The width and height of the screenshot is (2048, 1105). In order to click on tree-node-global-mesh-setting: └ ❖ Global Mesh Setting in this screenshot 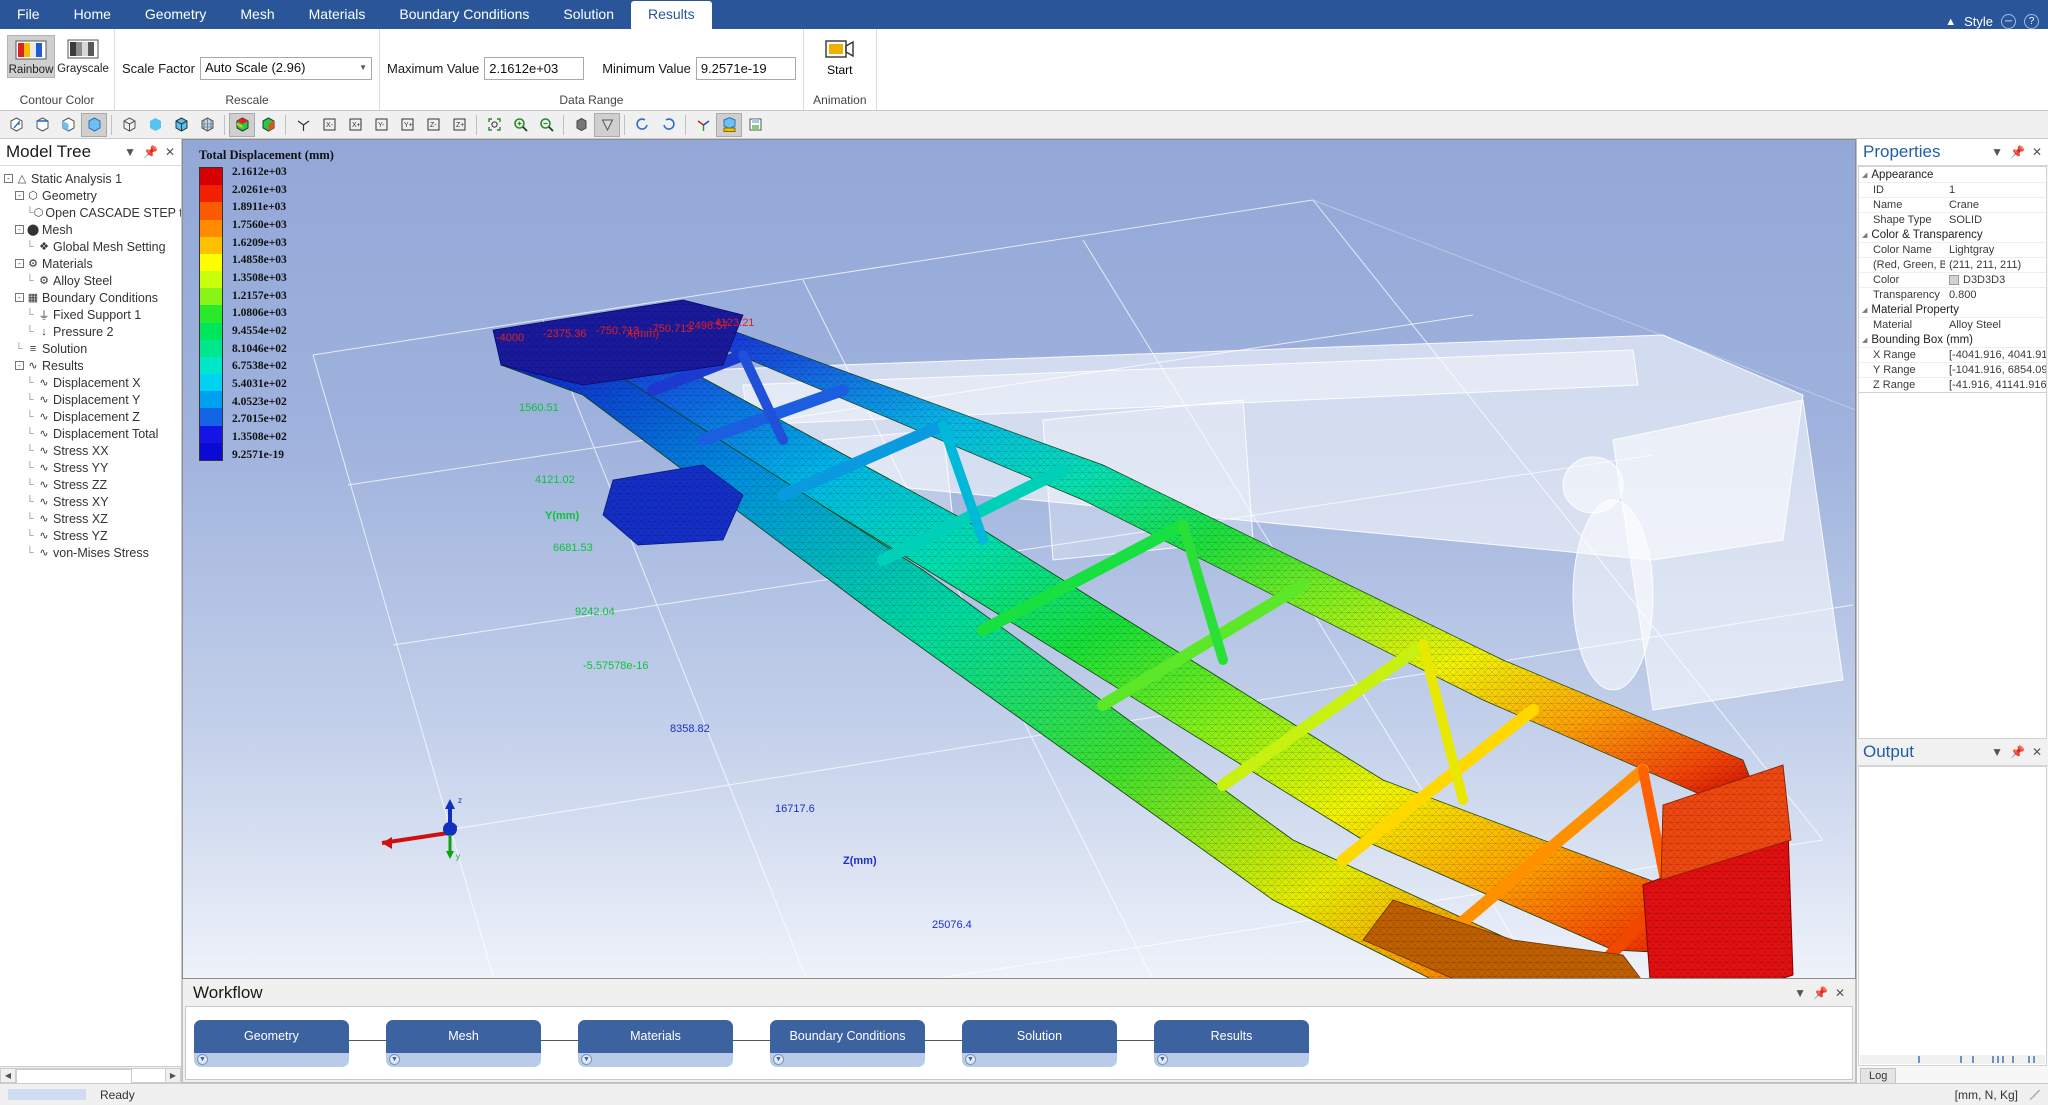, I will do `click(90, 246)`.